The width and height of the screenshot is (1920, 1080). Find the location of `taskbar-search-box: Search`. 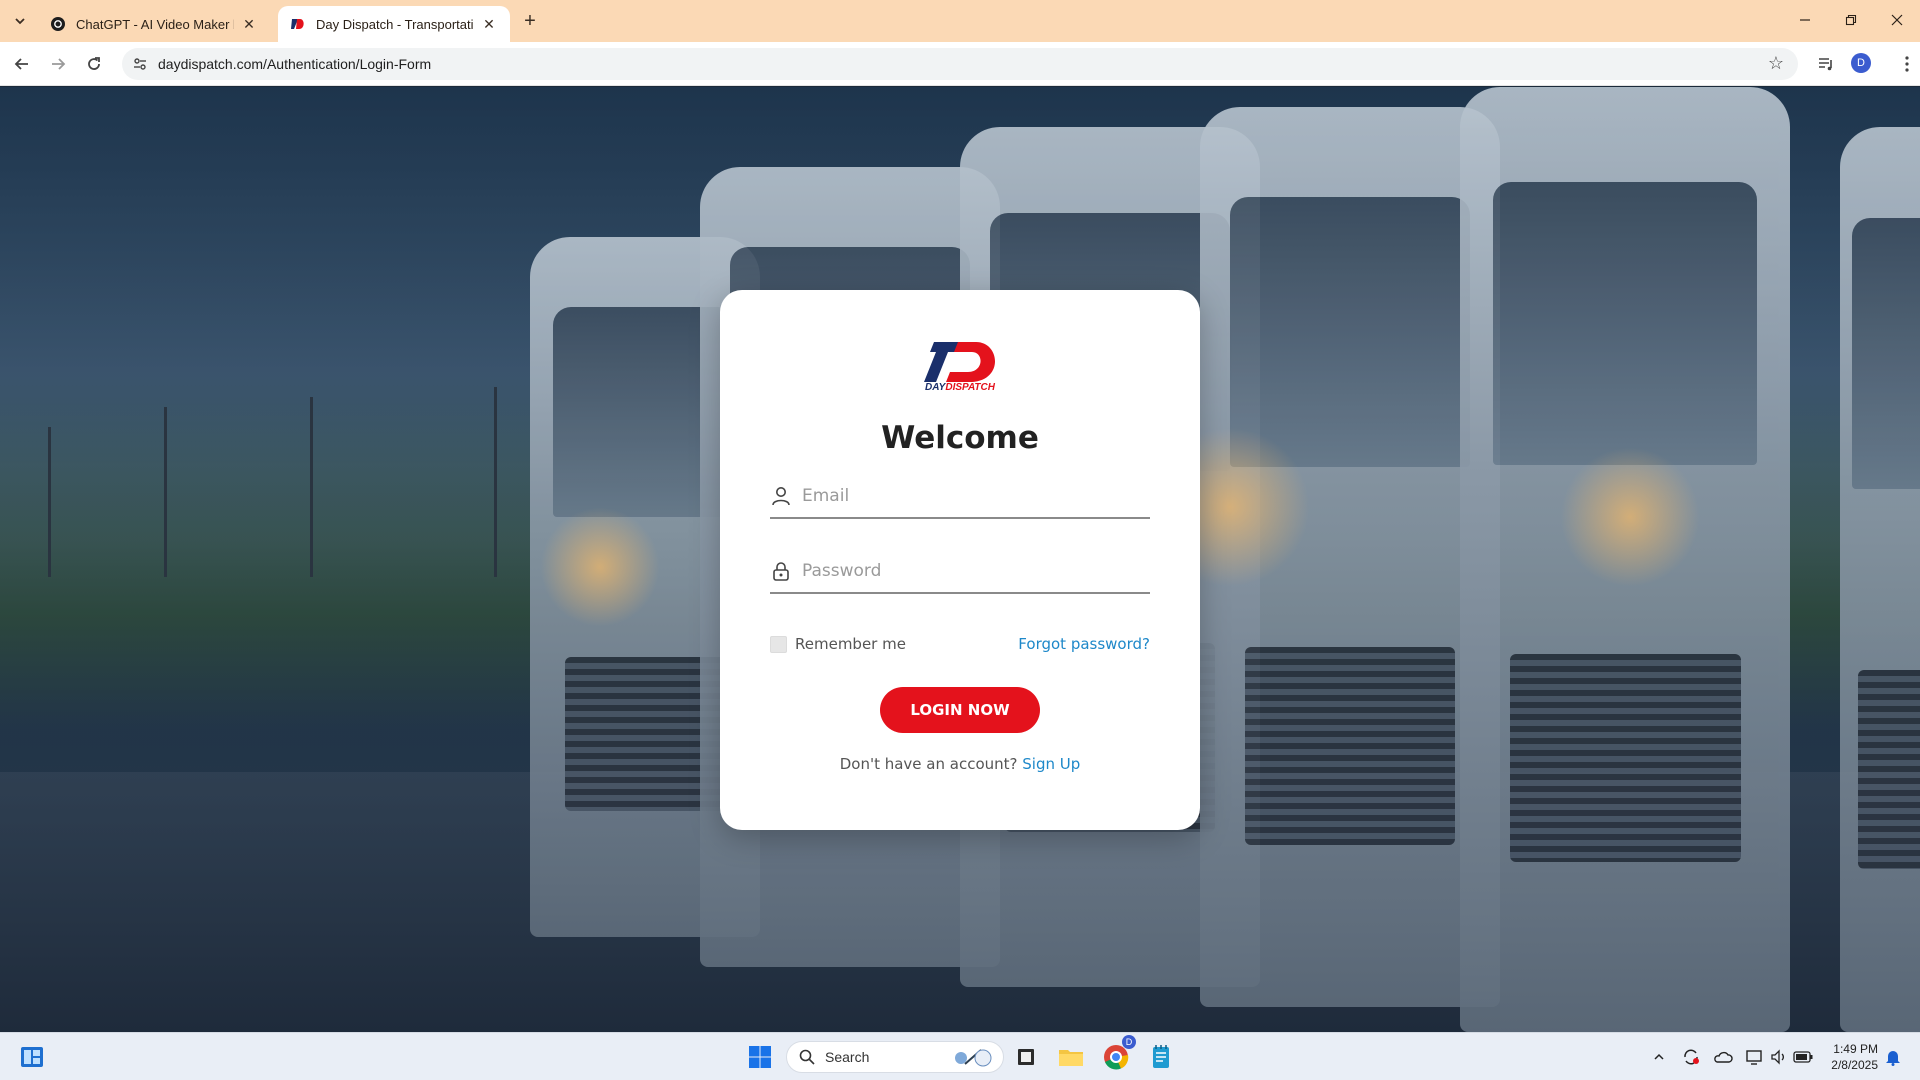

taskbar-search-box: Search is located at coordinates (895, 1057).